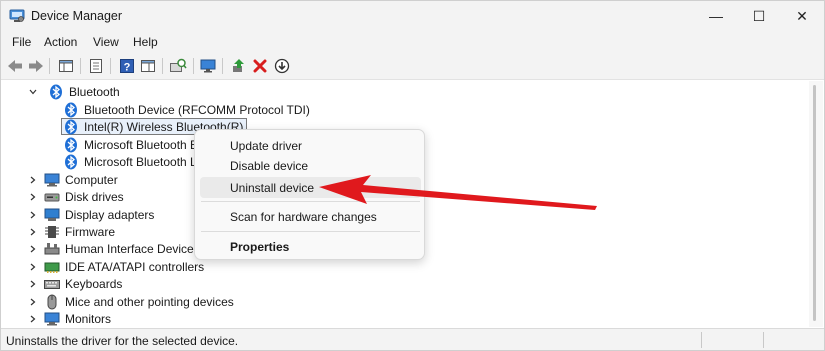 The width and height of the screenshot is (825, 351). I want to click on tree-label: Monitors, so click(88, 318).